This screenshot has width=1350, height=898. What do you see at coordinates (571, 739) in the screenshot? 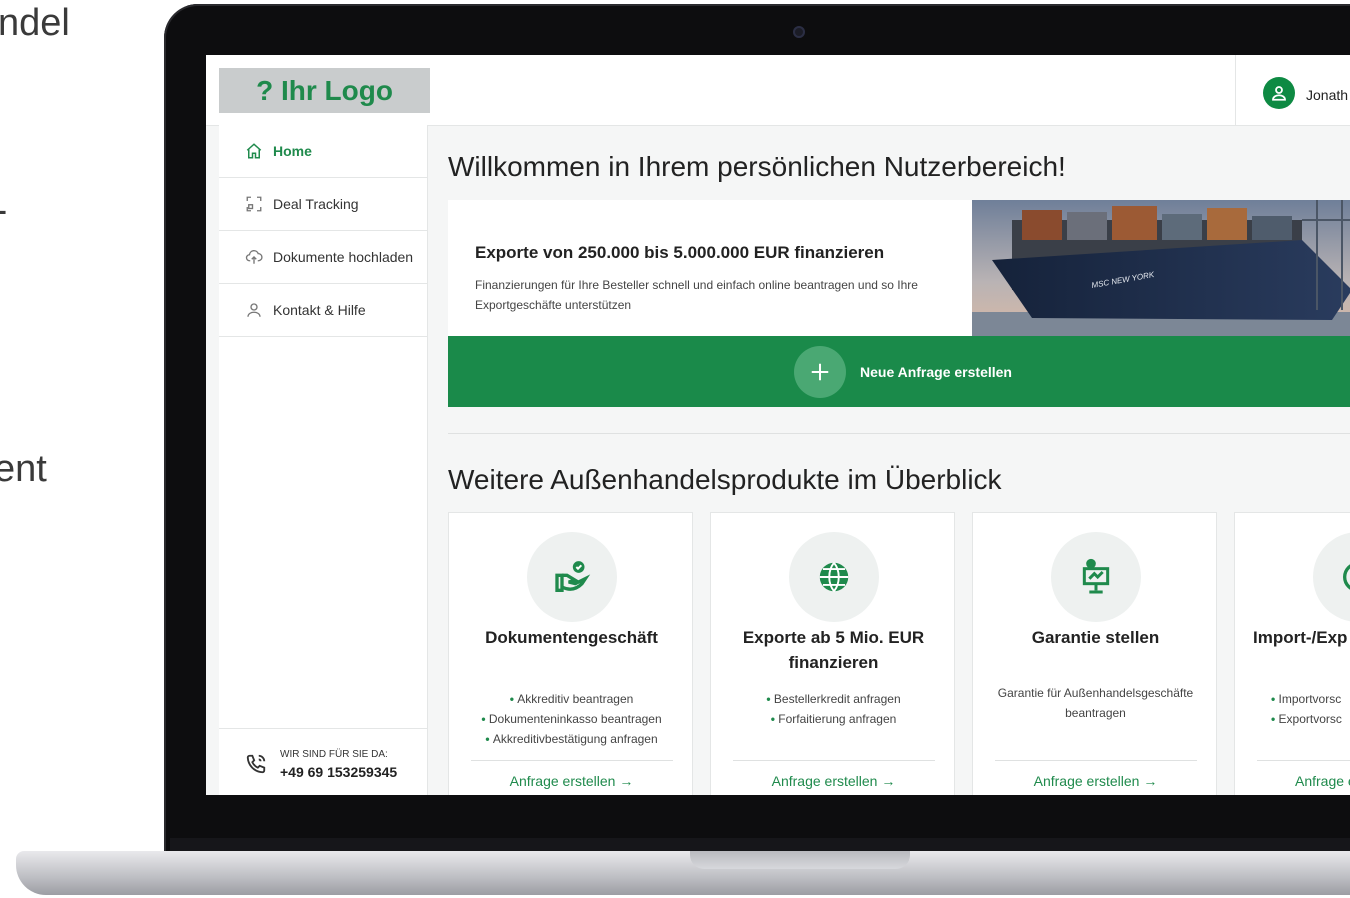
I see `list-item: • Akkreditivbestätigung anfragen` at bounding box center [571, 739].